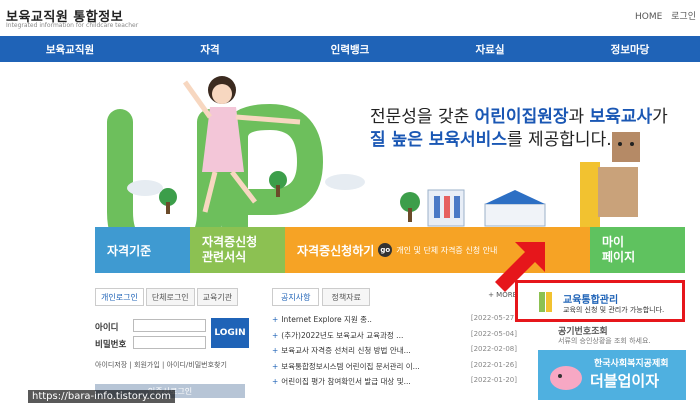 The image size is (700, 412). I want to click on login-tabs: 개인로그인 단체로그인 교육기관, so click(175, 297).